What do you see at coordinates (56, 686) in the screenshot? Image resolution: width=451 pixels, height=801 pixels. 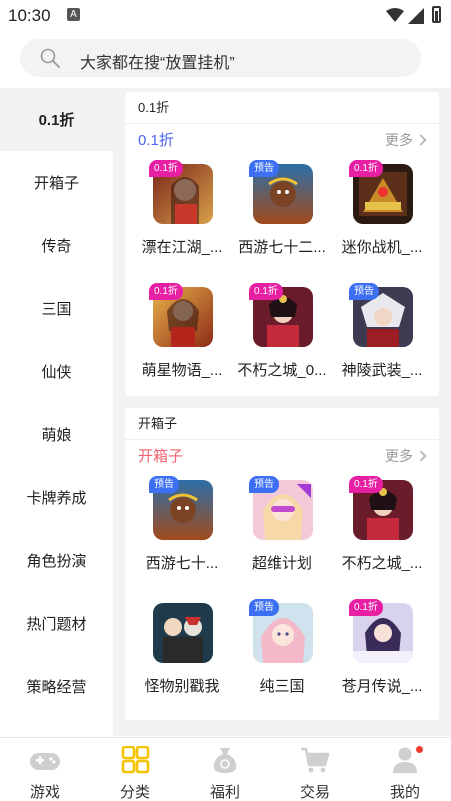 I see `sidebar-item-strategy: 策略经营` at bounding box center [56, 686].